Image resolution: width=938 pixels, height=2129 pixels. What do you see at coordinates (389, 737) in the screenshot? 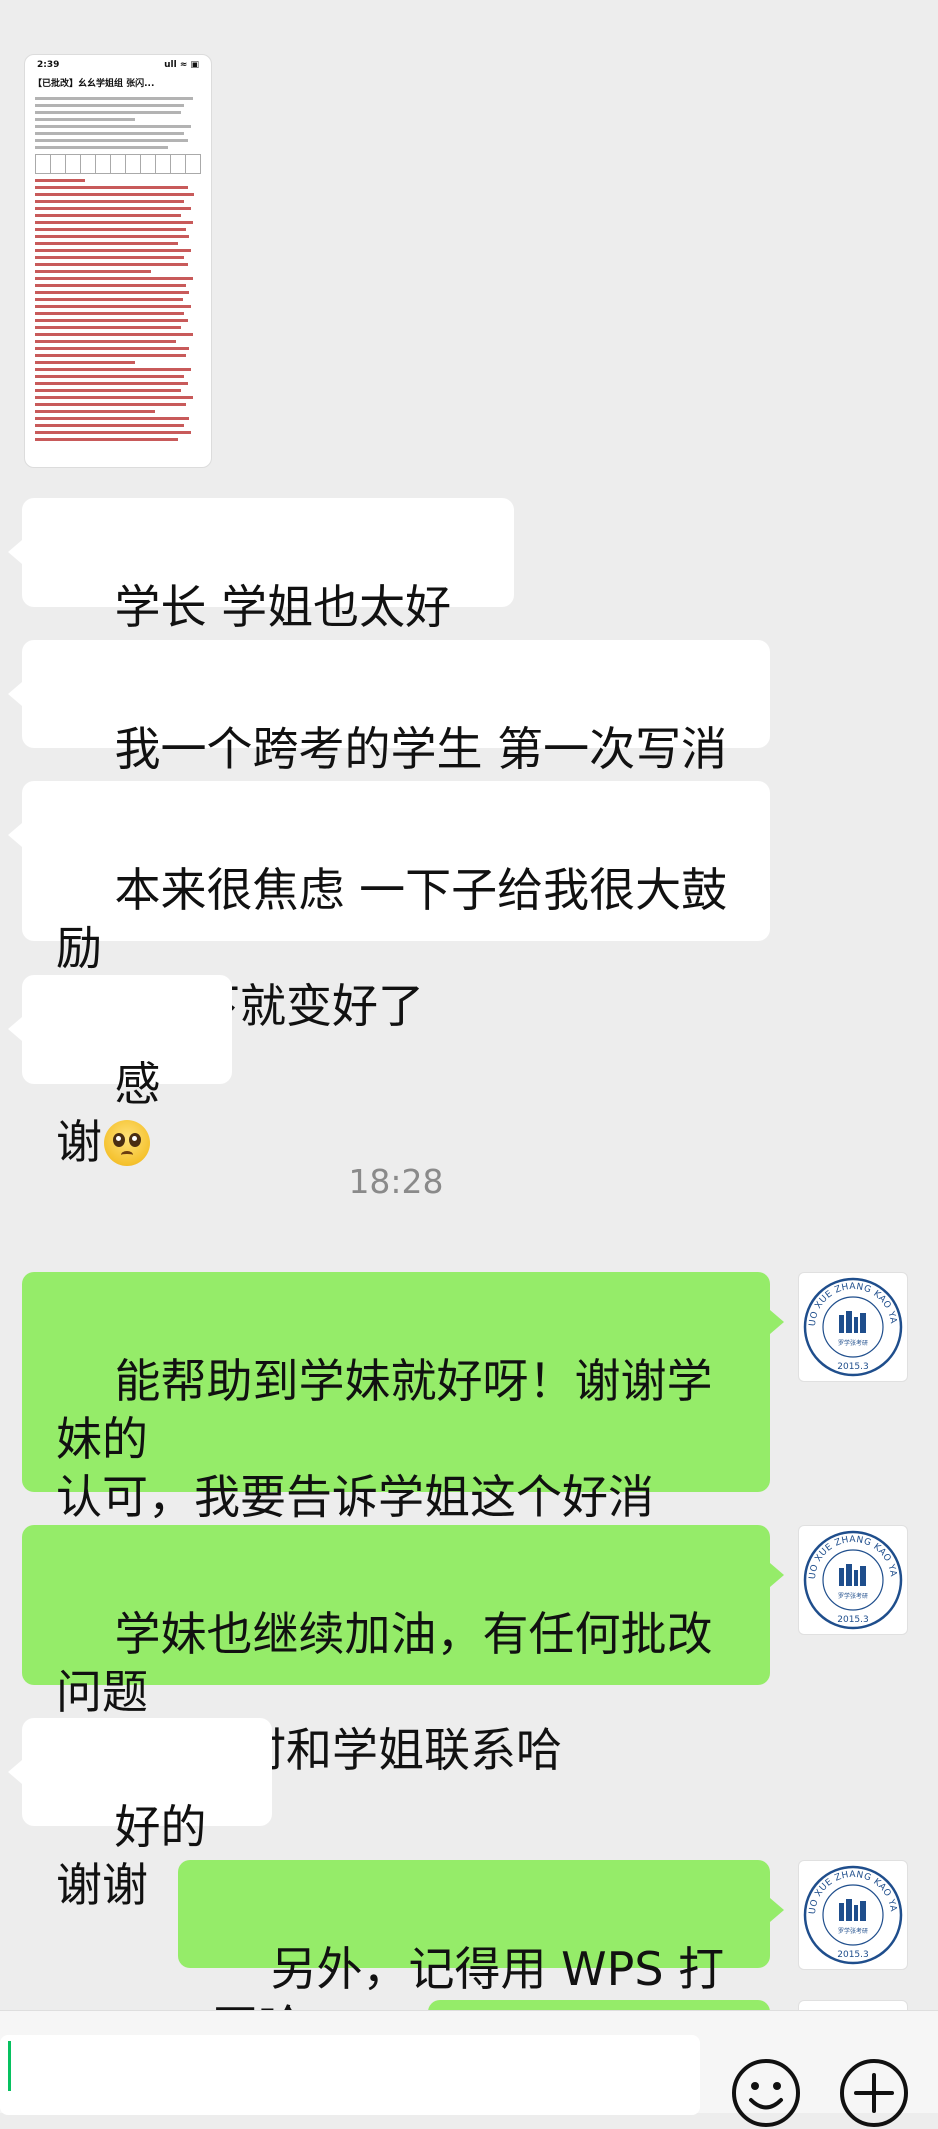
I see `message-bubble-incoming: 我一个跨考的学生 第一次写消息` at bounding box center [389, 737].